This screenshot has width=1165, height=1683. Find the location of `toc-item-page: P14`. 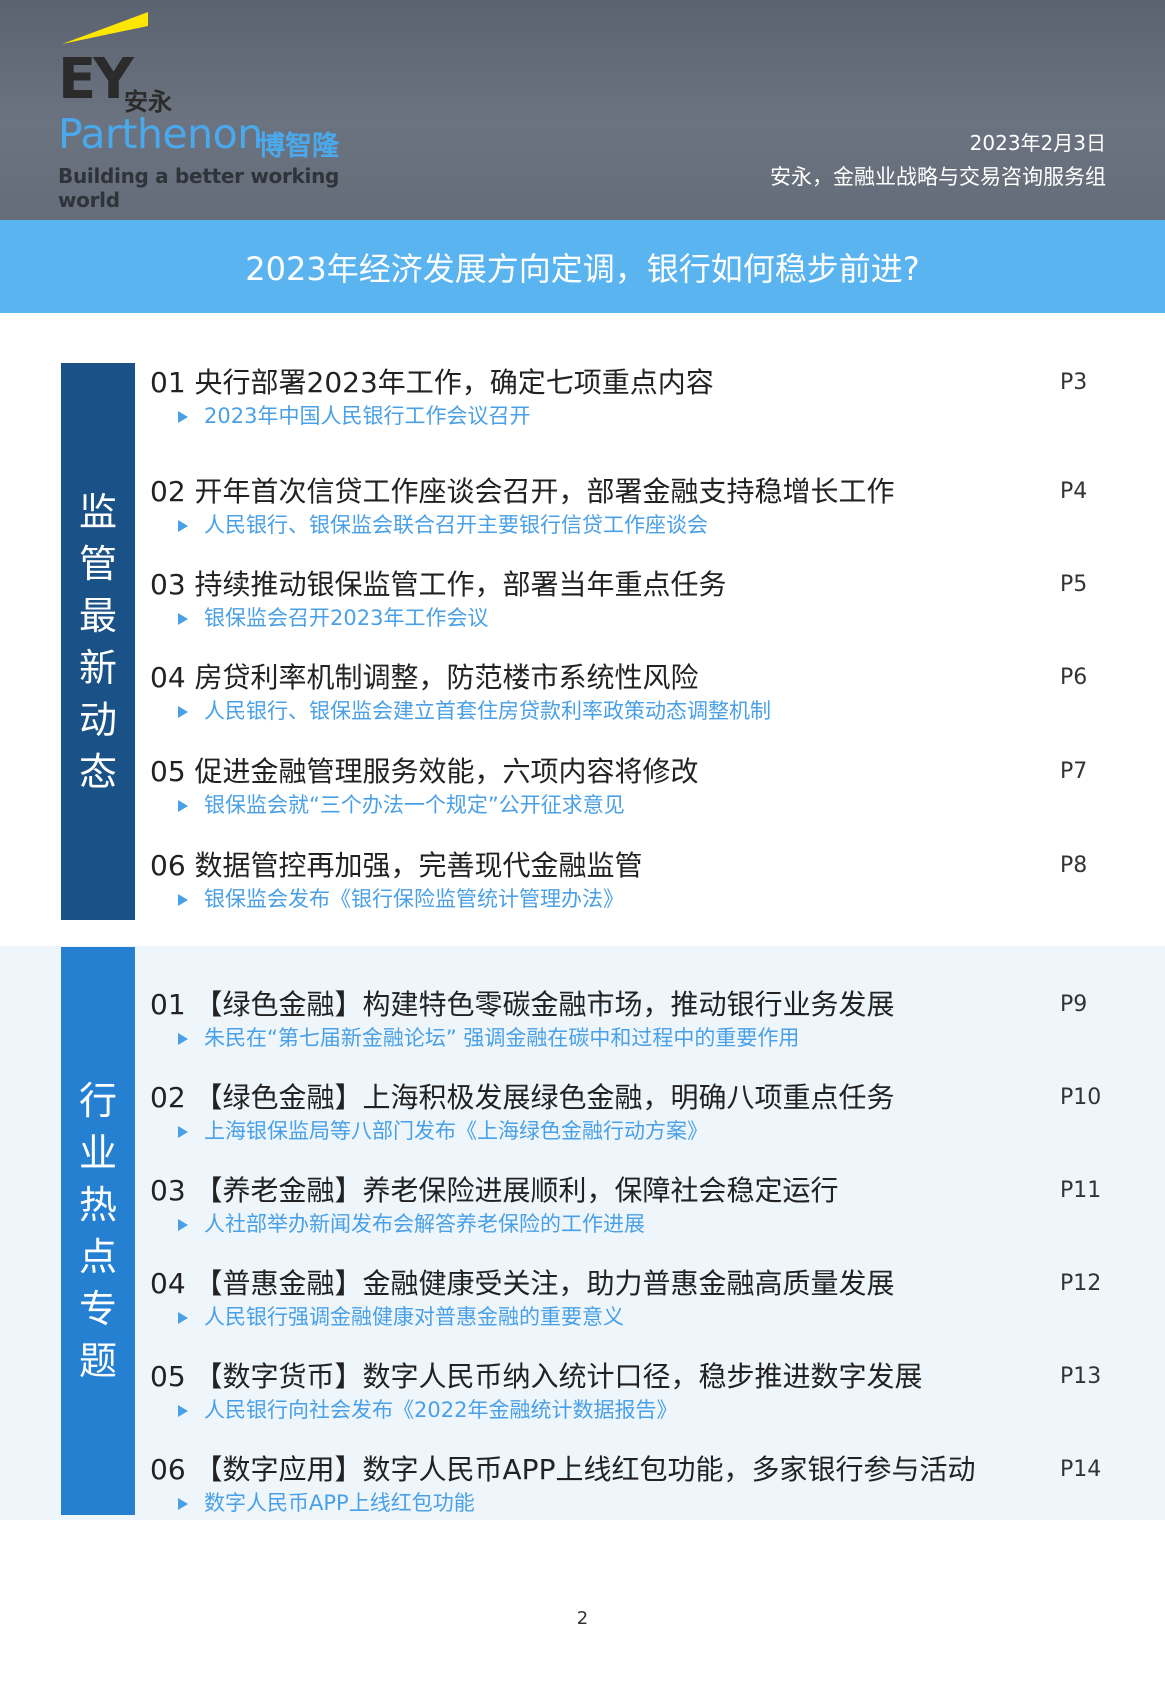

toc-item-page: P14 is located at coordinates (1081, 1469).